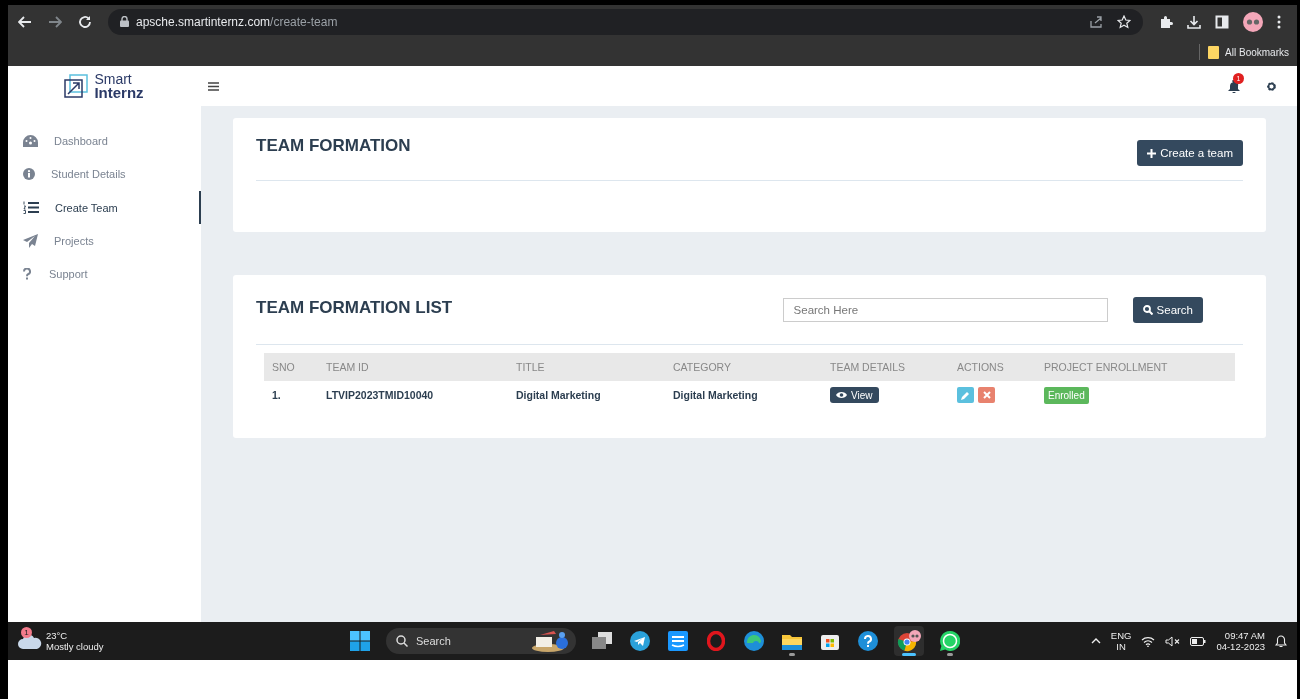 Image resolution: width=1300 pixels, height=699 pixels. What do you see at coordinates (104, 241) in the screenshot?
I see `sidebar-item: Projects` at bounding box center [104, 241].